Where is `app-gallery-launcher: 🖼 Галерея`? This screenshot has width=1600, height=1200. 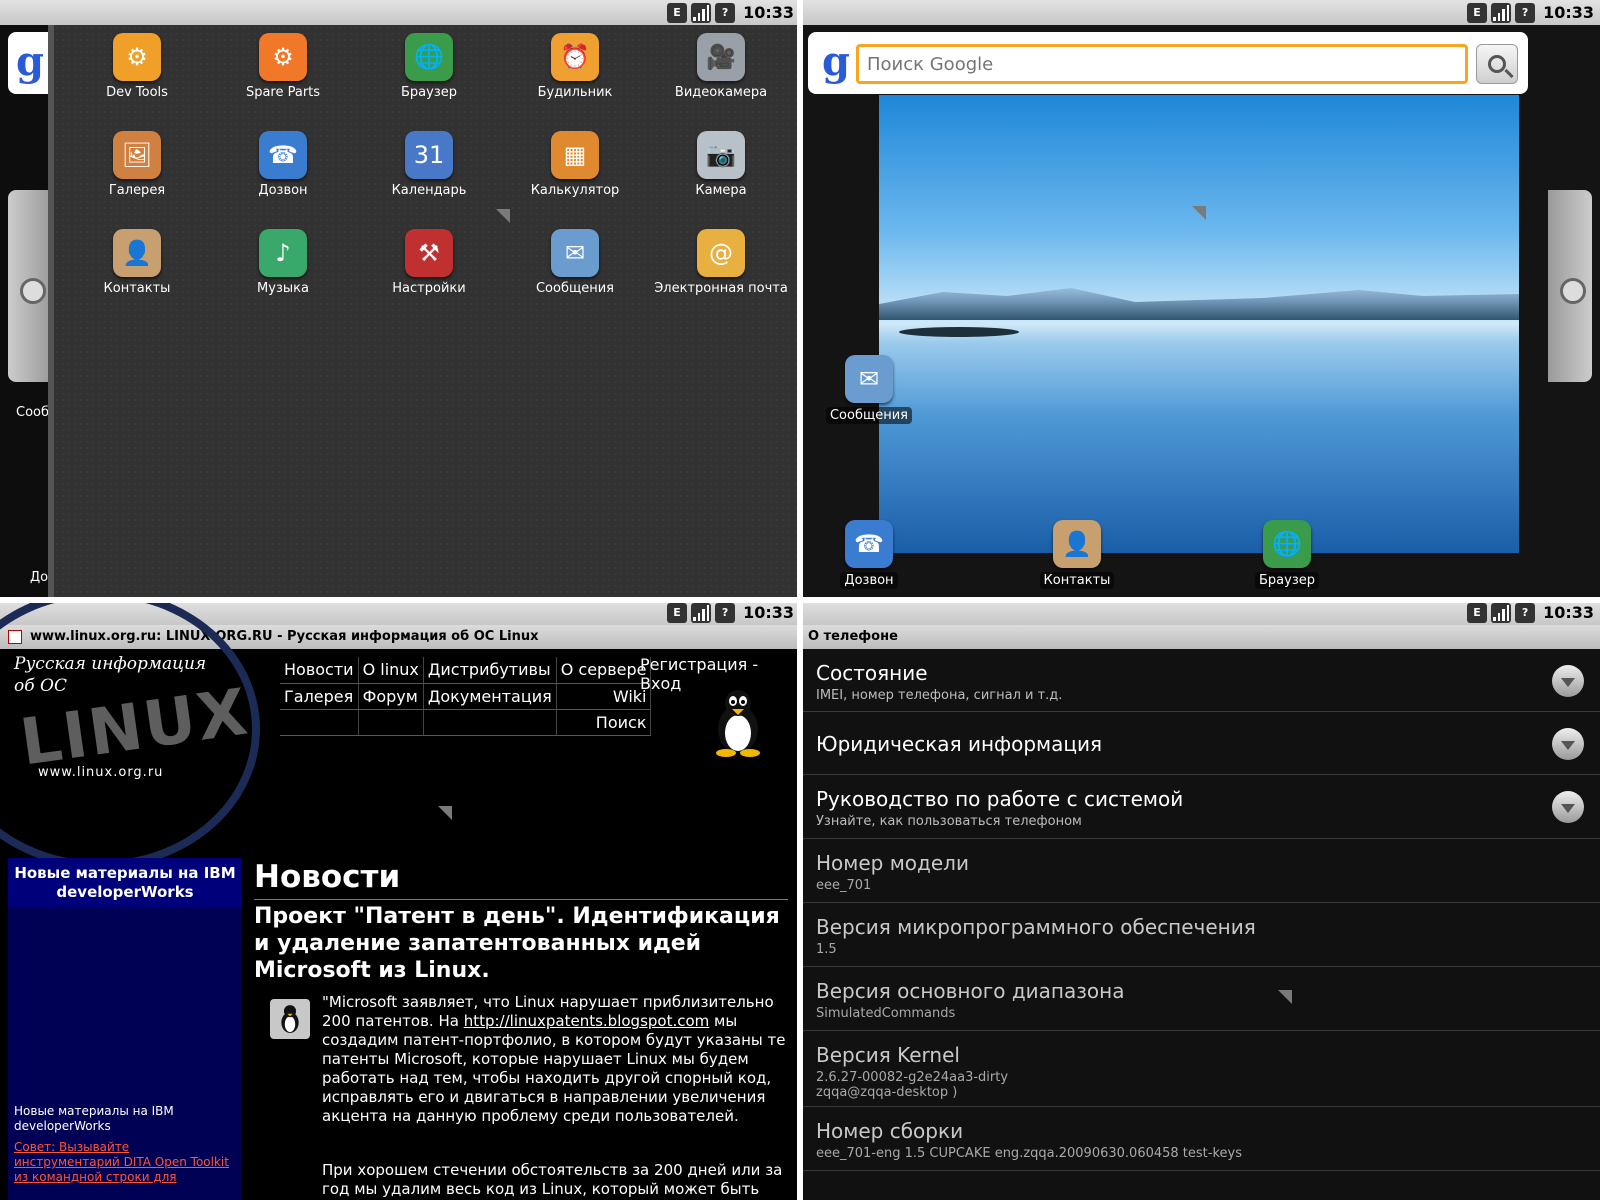 app-gallery-launcher: 🖼 Галерея is located at coordinates (137, 172).